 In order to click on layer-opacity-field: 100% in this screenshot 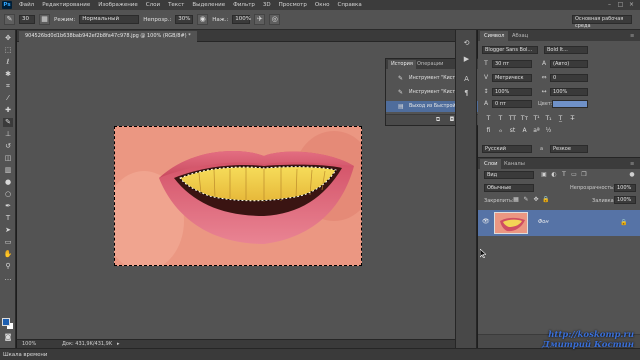, I will do `click(625, 188)`.